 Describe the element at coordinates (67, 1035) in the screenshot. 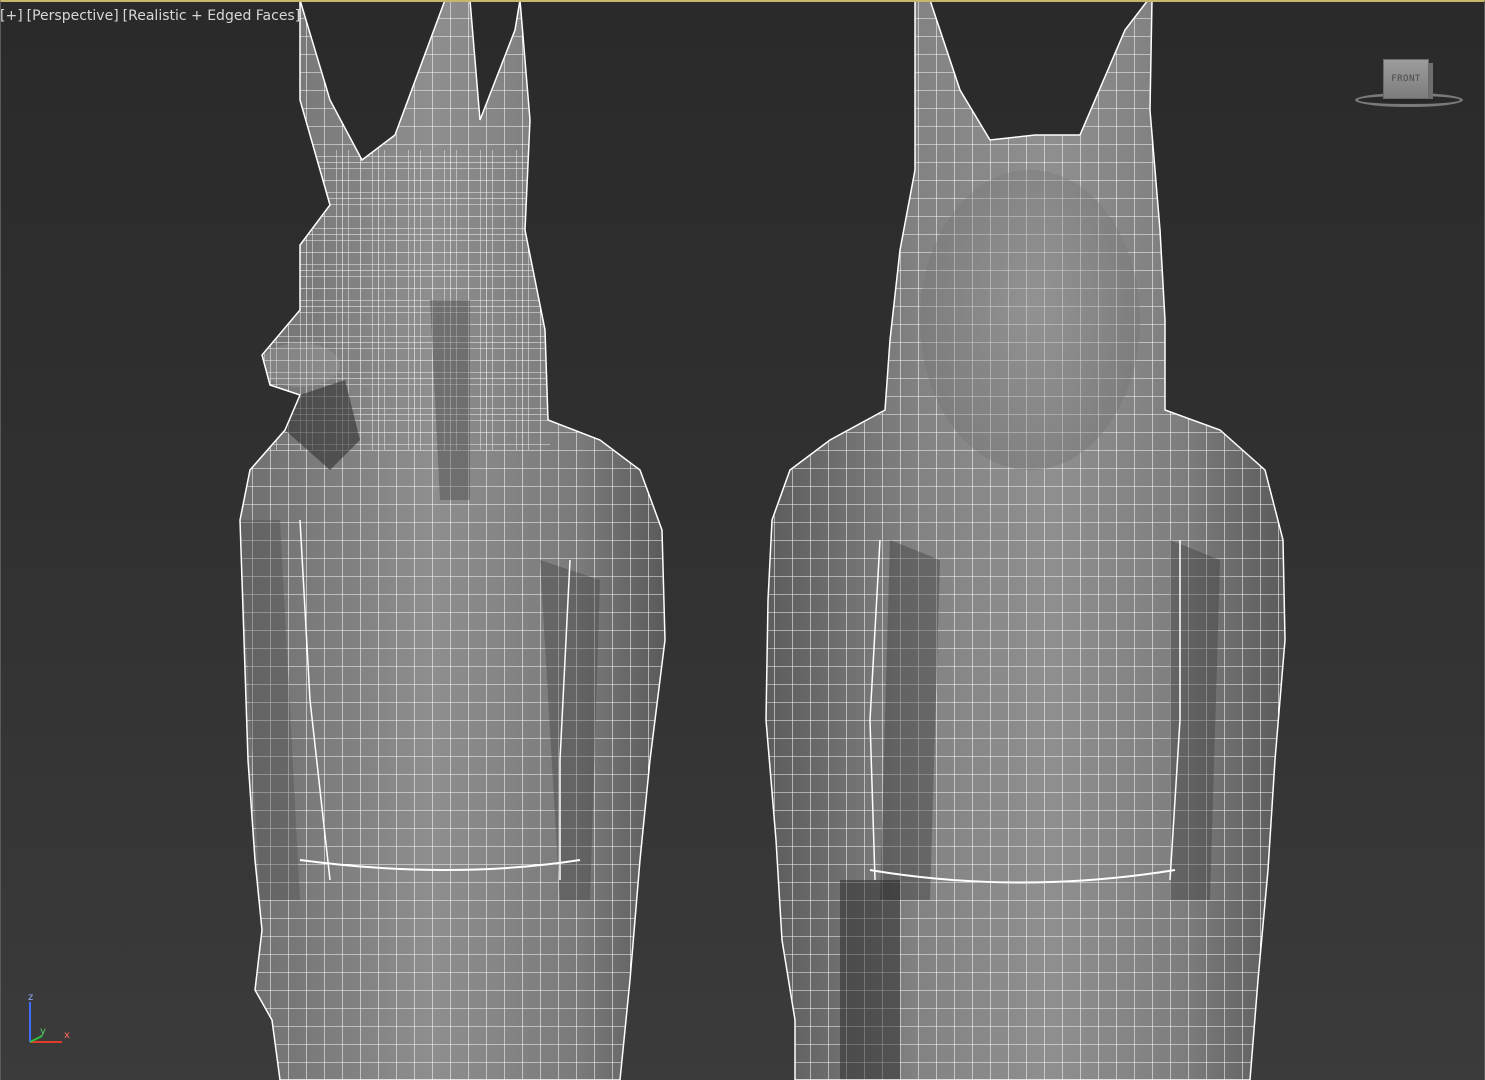

I see `x-axis-label: x` at that location.